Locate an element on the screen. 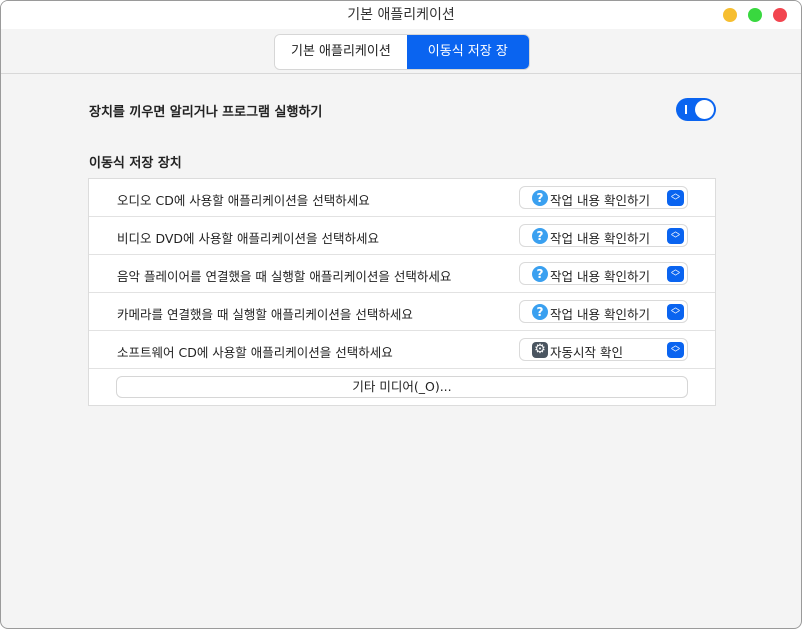  window-title: 기본 애플리케이션 is located at coordinates (401, 15).